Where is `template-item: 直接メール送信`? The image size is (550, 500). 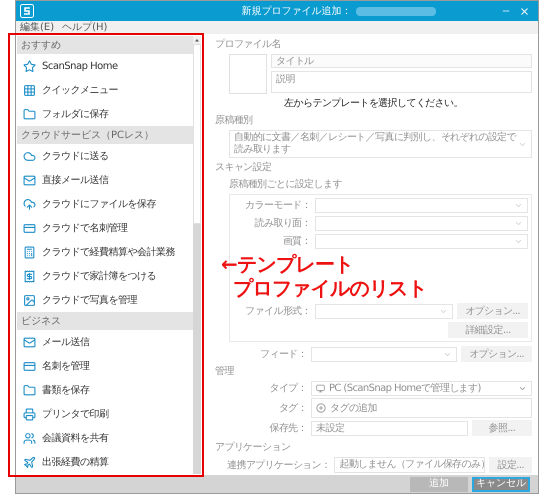 template-item: 直接メール送信 is located at coordinates (105, 180).